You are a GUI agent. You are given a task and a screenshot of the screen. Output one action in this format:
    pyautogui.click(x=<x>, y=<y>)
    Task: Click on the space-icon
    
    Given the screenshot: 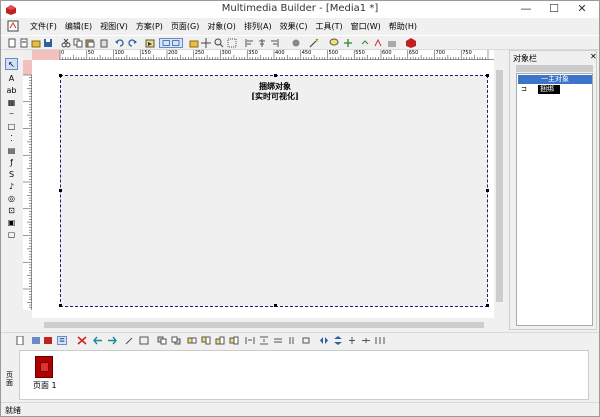 What is the action you would take?
    pyautogui.click(x=380, y=340)
    